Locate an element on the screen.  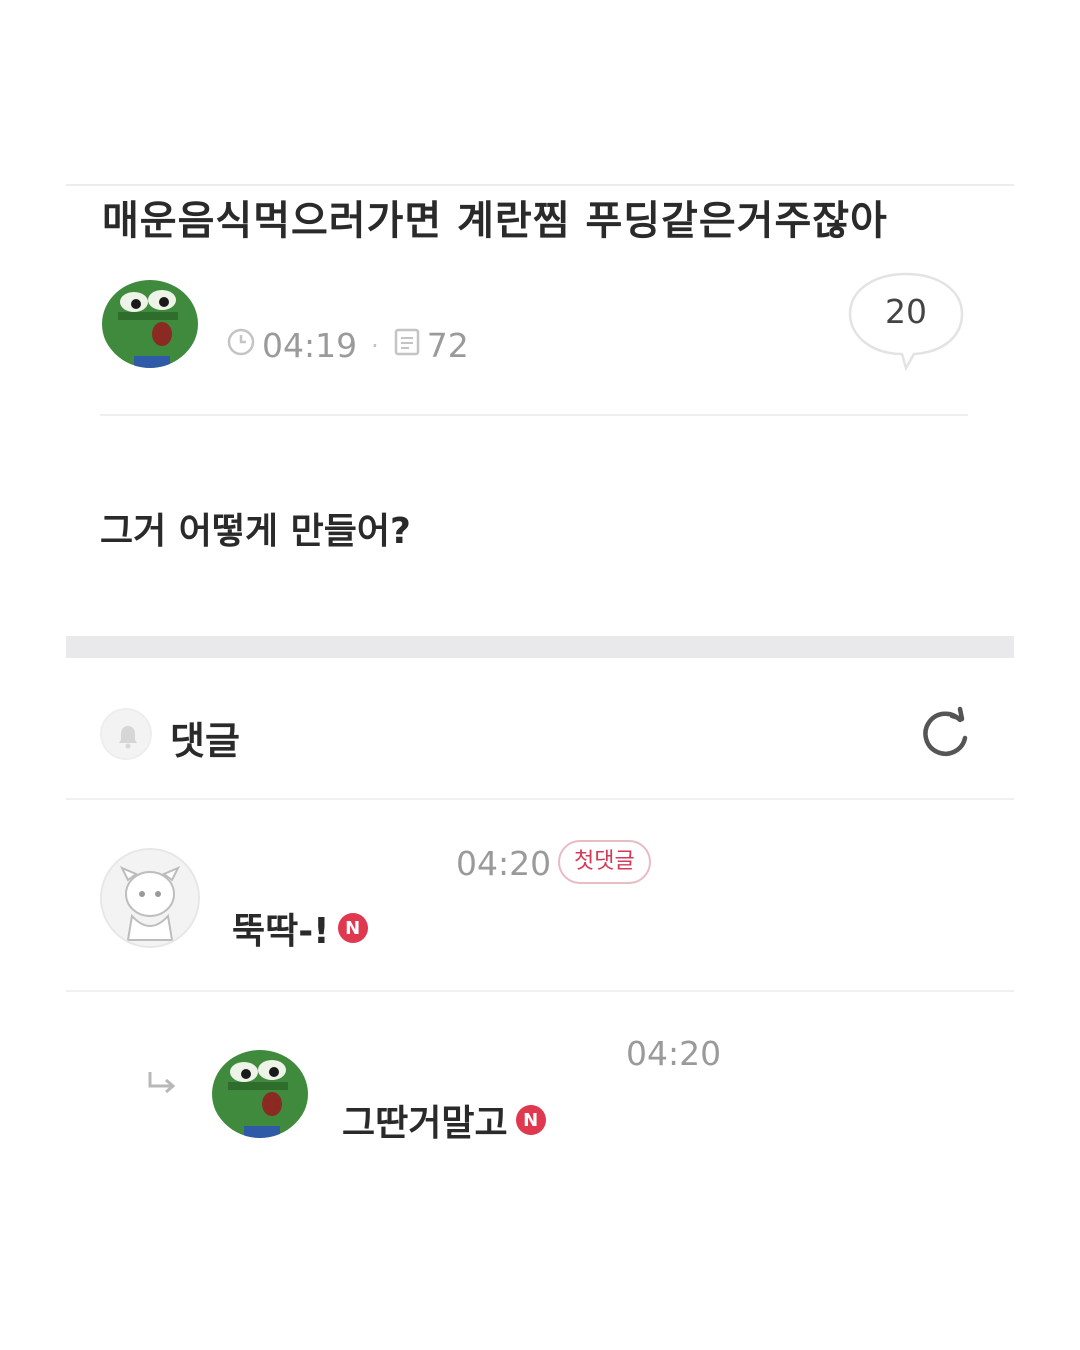
reply-arrow-icon is located at coordinates (162, 1085).